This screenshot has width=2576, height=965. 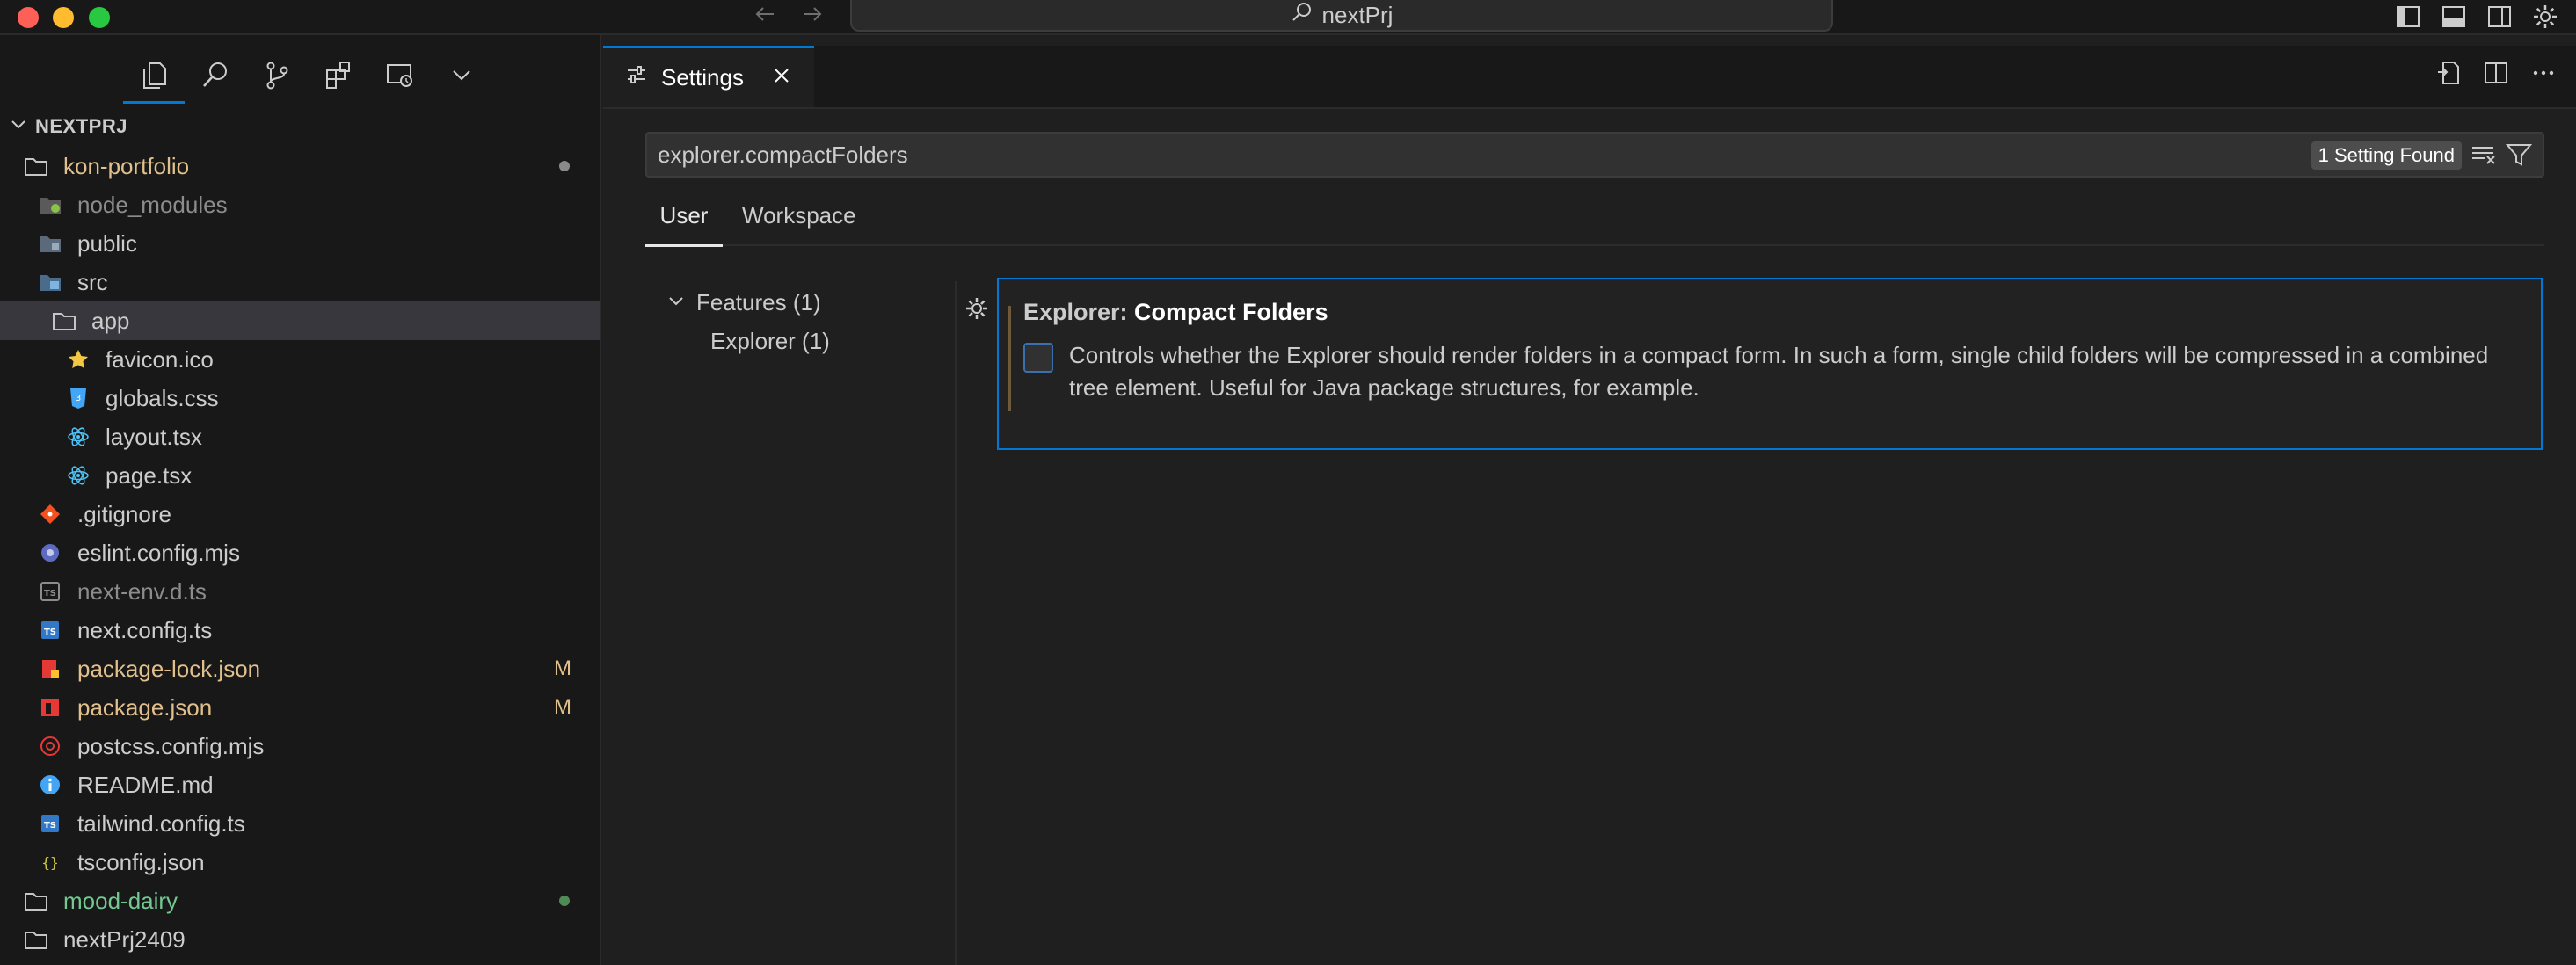 What do you see at coordinates (300, 166) in the screenshot?
I see `tree-item: kon-portfolio` at bounding box center [300, 166].